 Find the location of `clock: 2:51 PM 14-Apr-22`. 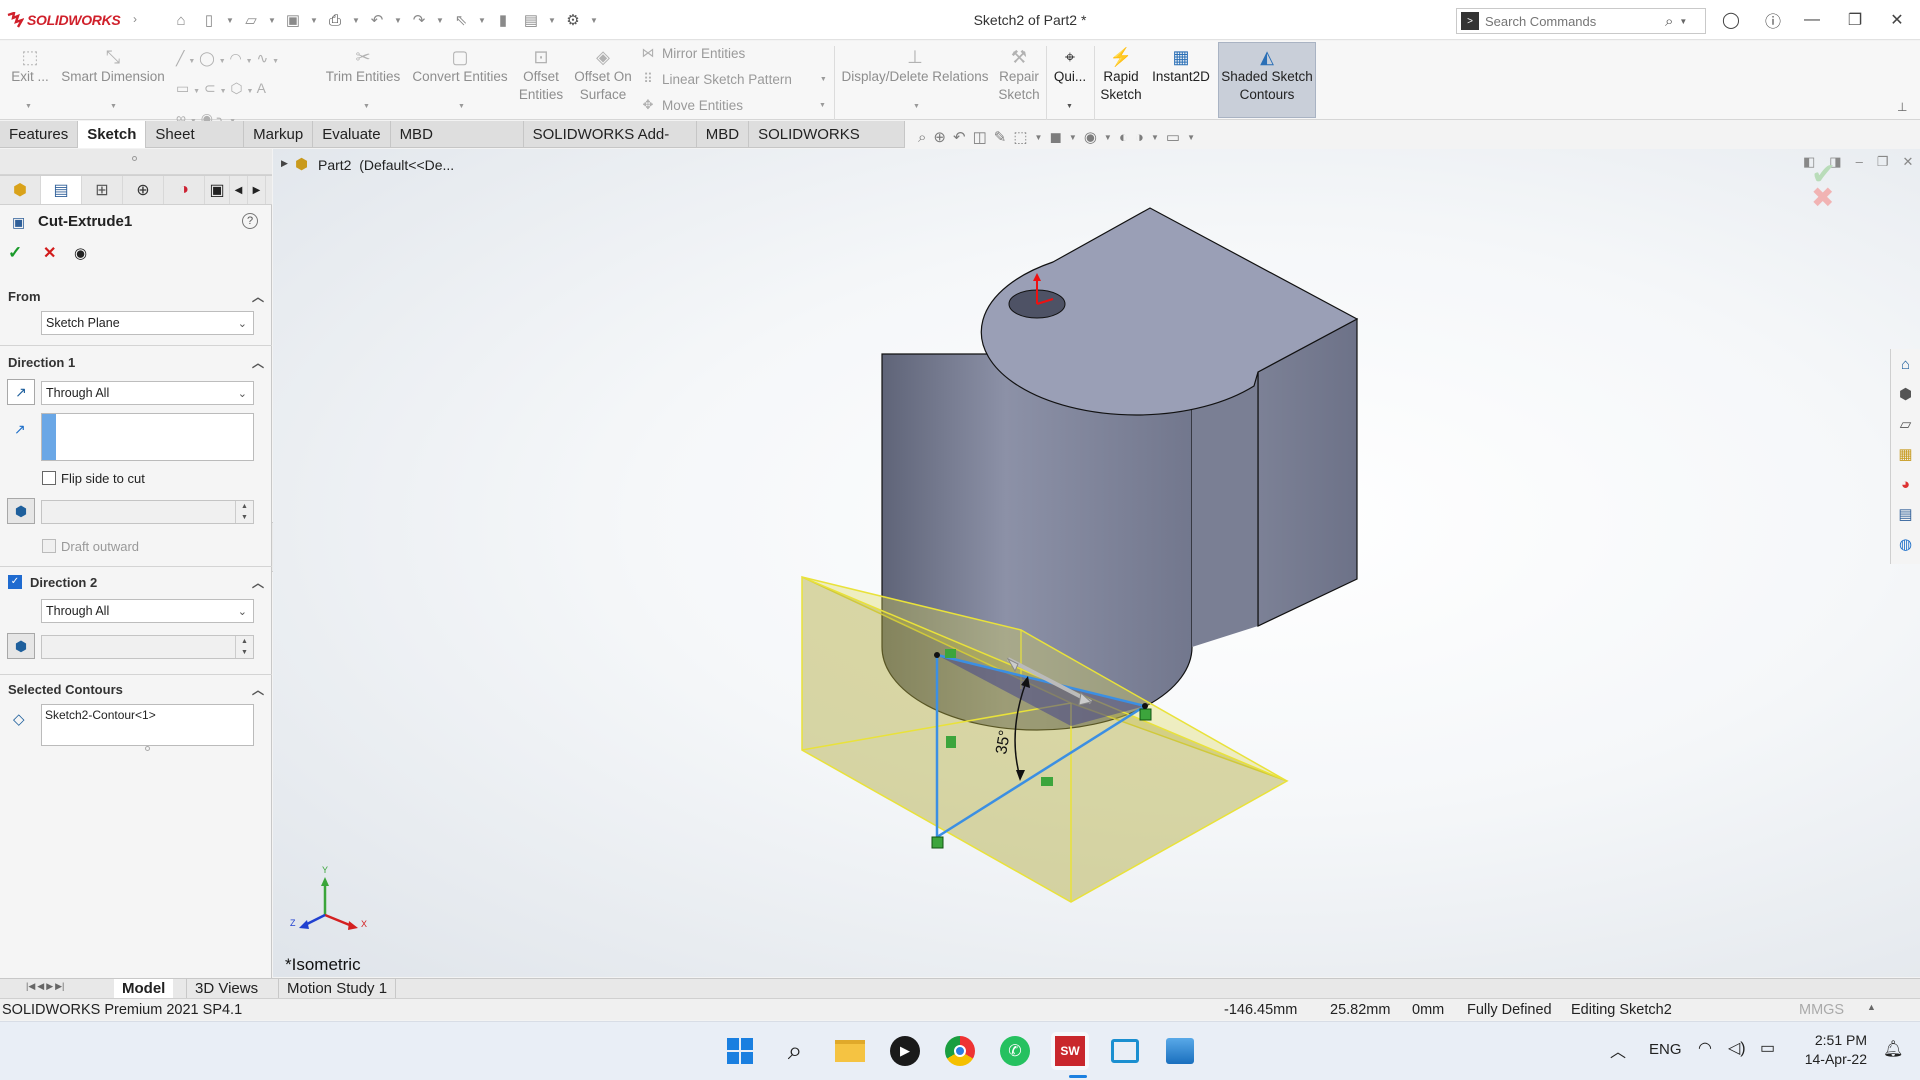

clock: 2:51 PM 14-Apr-22 is located at coordinates (1832, 1050).